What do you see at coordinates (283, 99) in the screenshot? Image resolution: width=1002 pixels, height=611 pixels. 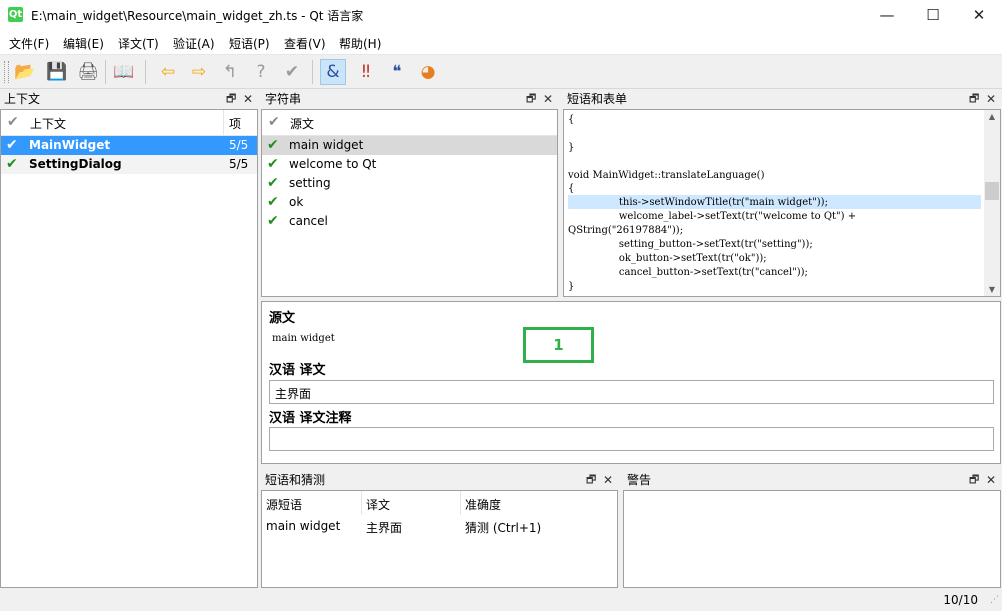 I see `strings-panel-title: 字符串` at bounding box center [283, 99].